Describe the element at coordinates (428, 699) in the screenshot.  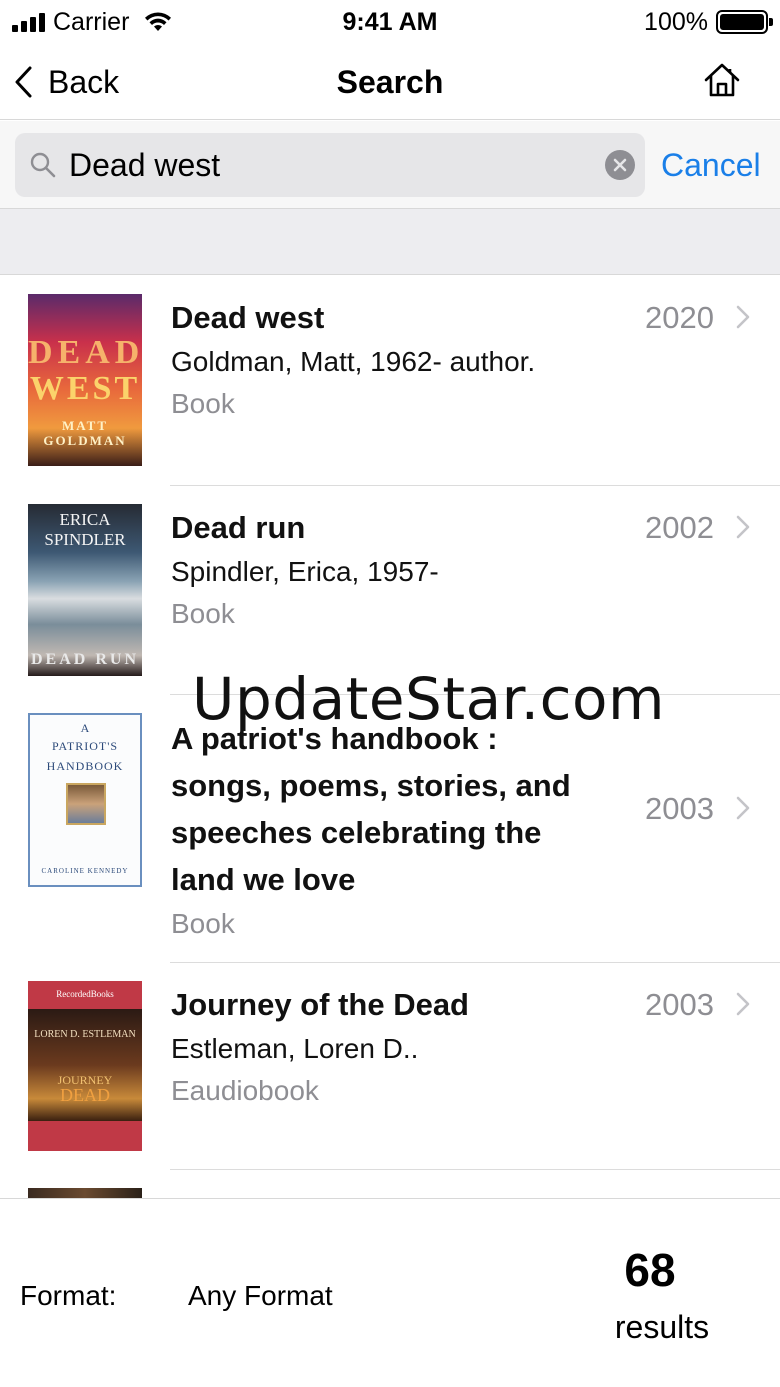
I see `watermark: UpdateStar.com` at that location.